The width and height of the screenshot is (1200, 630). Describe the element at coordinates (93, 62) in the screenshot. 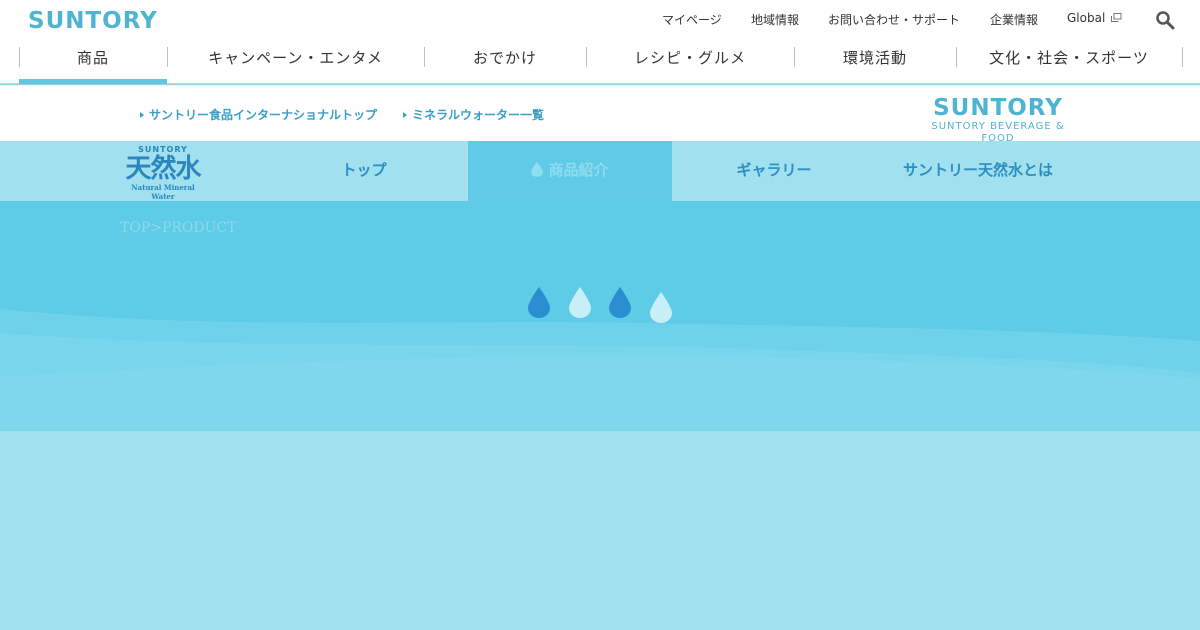

I see `nav-products: 商品` at that location.